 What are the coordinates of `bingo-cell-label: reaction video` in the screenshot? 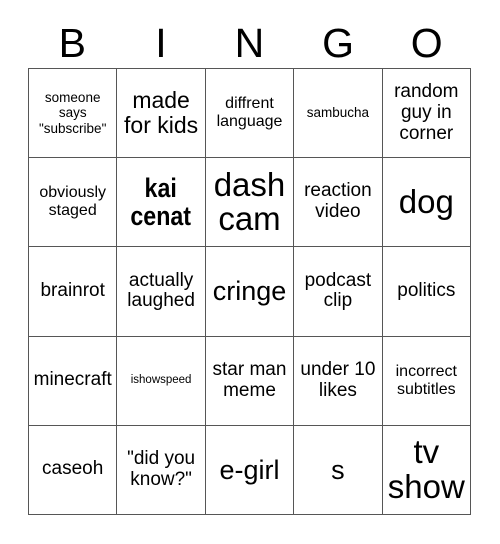 It's located at (338, 201).